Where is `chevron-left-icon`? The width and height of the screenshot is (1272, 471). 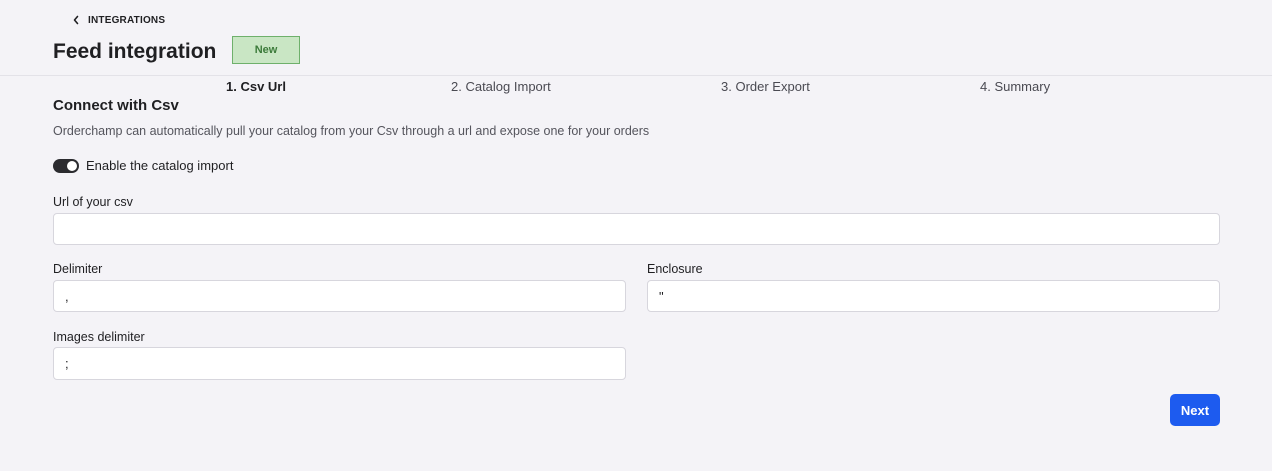
chevron-left-icon is located at coordinates (76, 20).